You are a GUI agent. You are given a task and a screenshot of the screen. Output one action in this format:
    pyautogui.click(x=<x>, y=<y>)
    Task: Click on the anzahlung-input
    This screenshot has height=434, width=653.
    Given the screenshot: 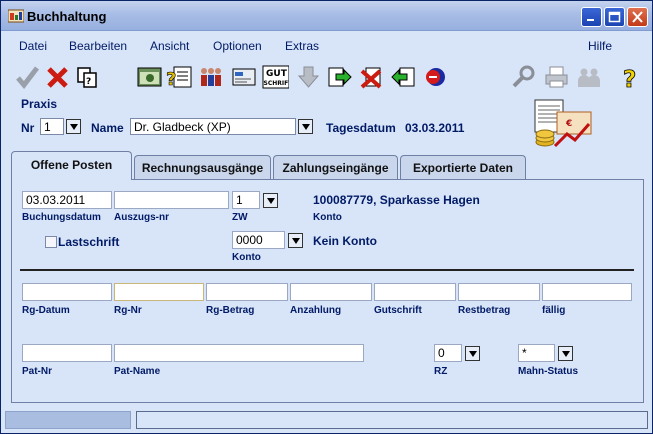 What is the action you would take?
    pyautogui.click(x=331, y=292)
    